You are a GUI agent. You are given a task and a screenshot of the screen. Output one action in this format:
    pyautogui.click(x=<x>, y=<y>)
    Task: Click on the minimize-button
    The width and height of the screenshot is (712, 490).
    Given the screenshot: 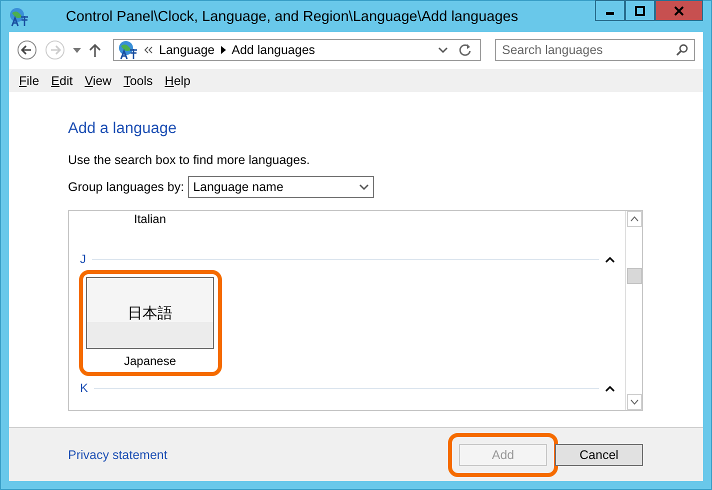 What is the action you would take?
    pyautogui.click(x=610, y=10)
    